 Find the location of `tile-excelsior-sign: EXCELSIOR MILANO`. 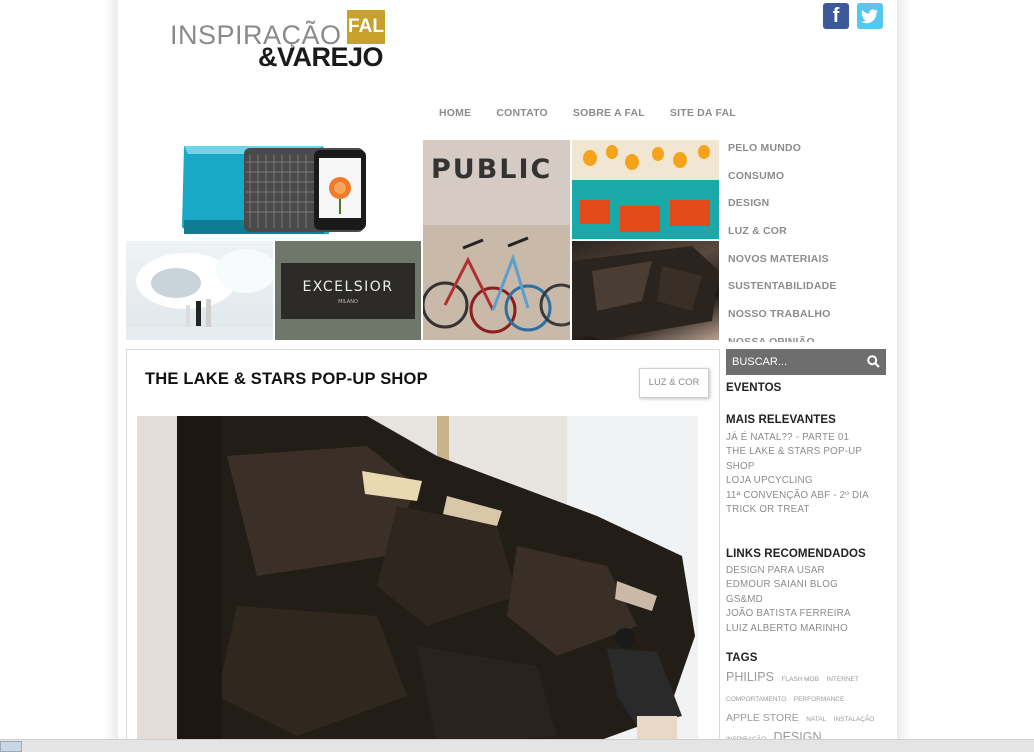

tile-excelsior-sign: EXCELSIOR MILANO is located at coordinates (348, 290).